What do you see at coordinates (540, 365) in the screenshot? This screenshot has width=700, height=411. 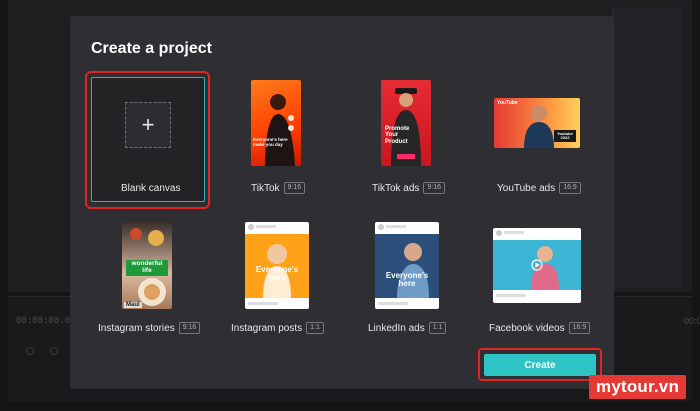 I see `create-button: Create` at bounding box center [540, 365].